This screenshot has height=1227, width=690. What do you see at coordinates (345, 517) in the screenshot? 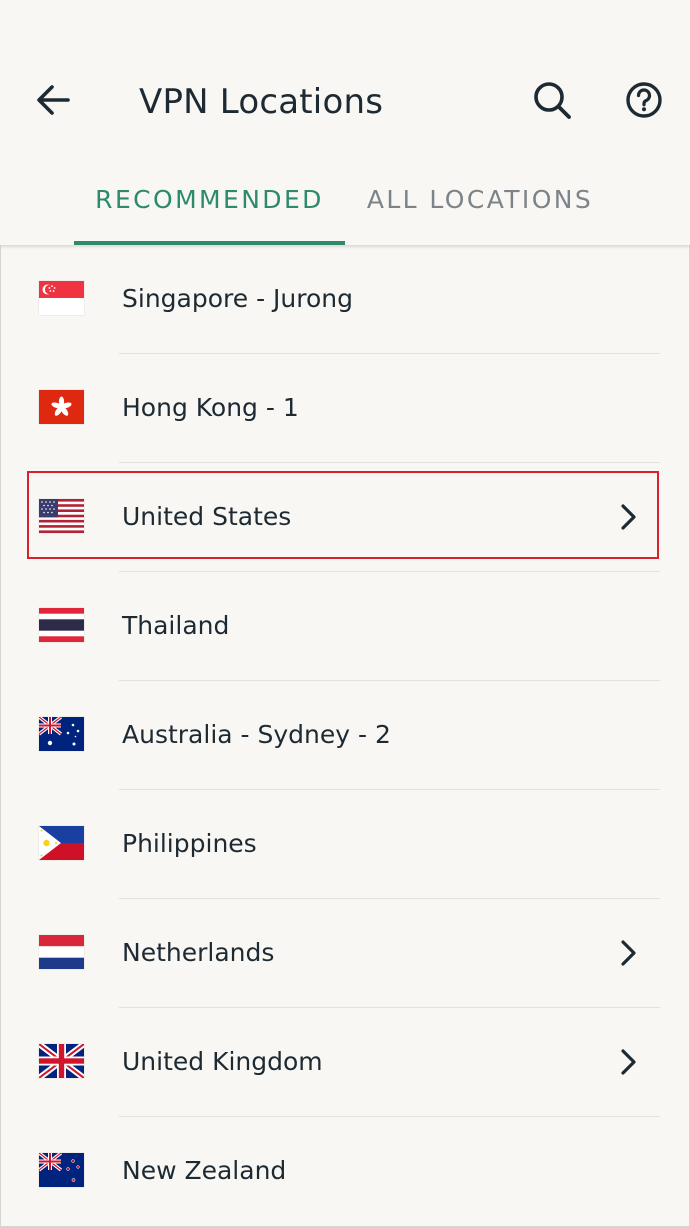
I see `location-item-united-states: United States` at bounding box center [345, 517].